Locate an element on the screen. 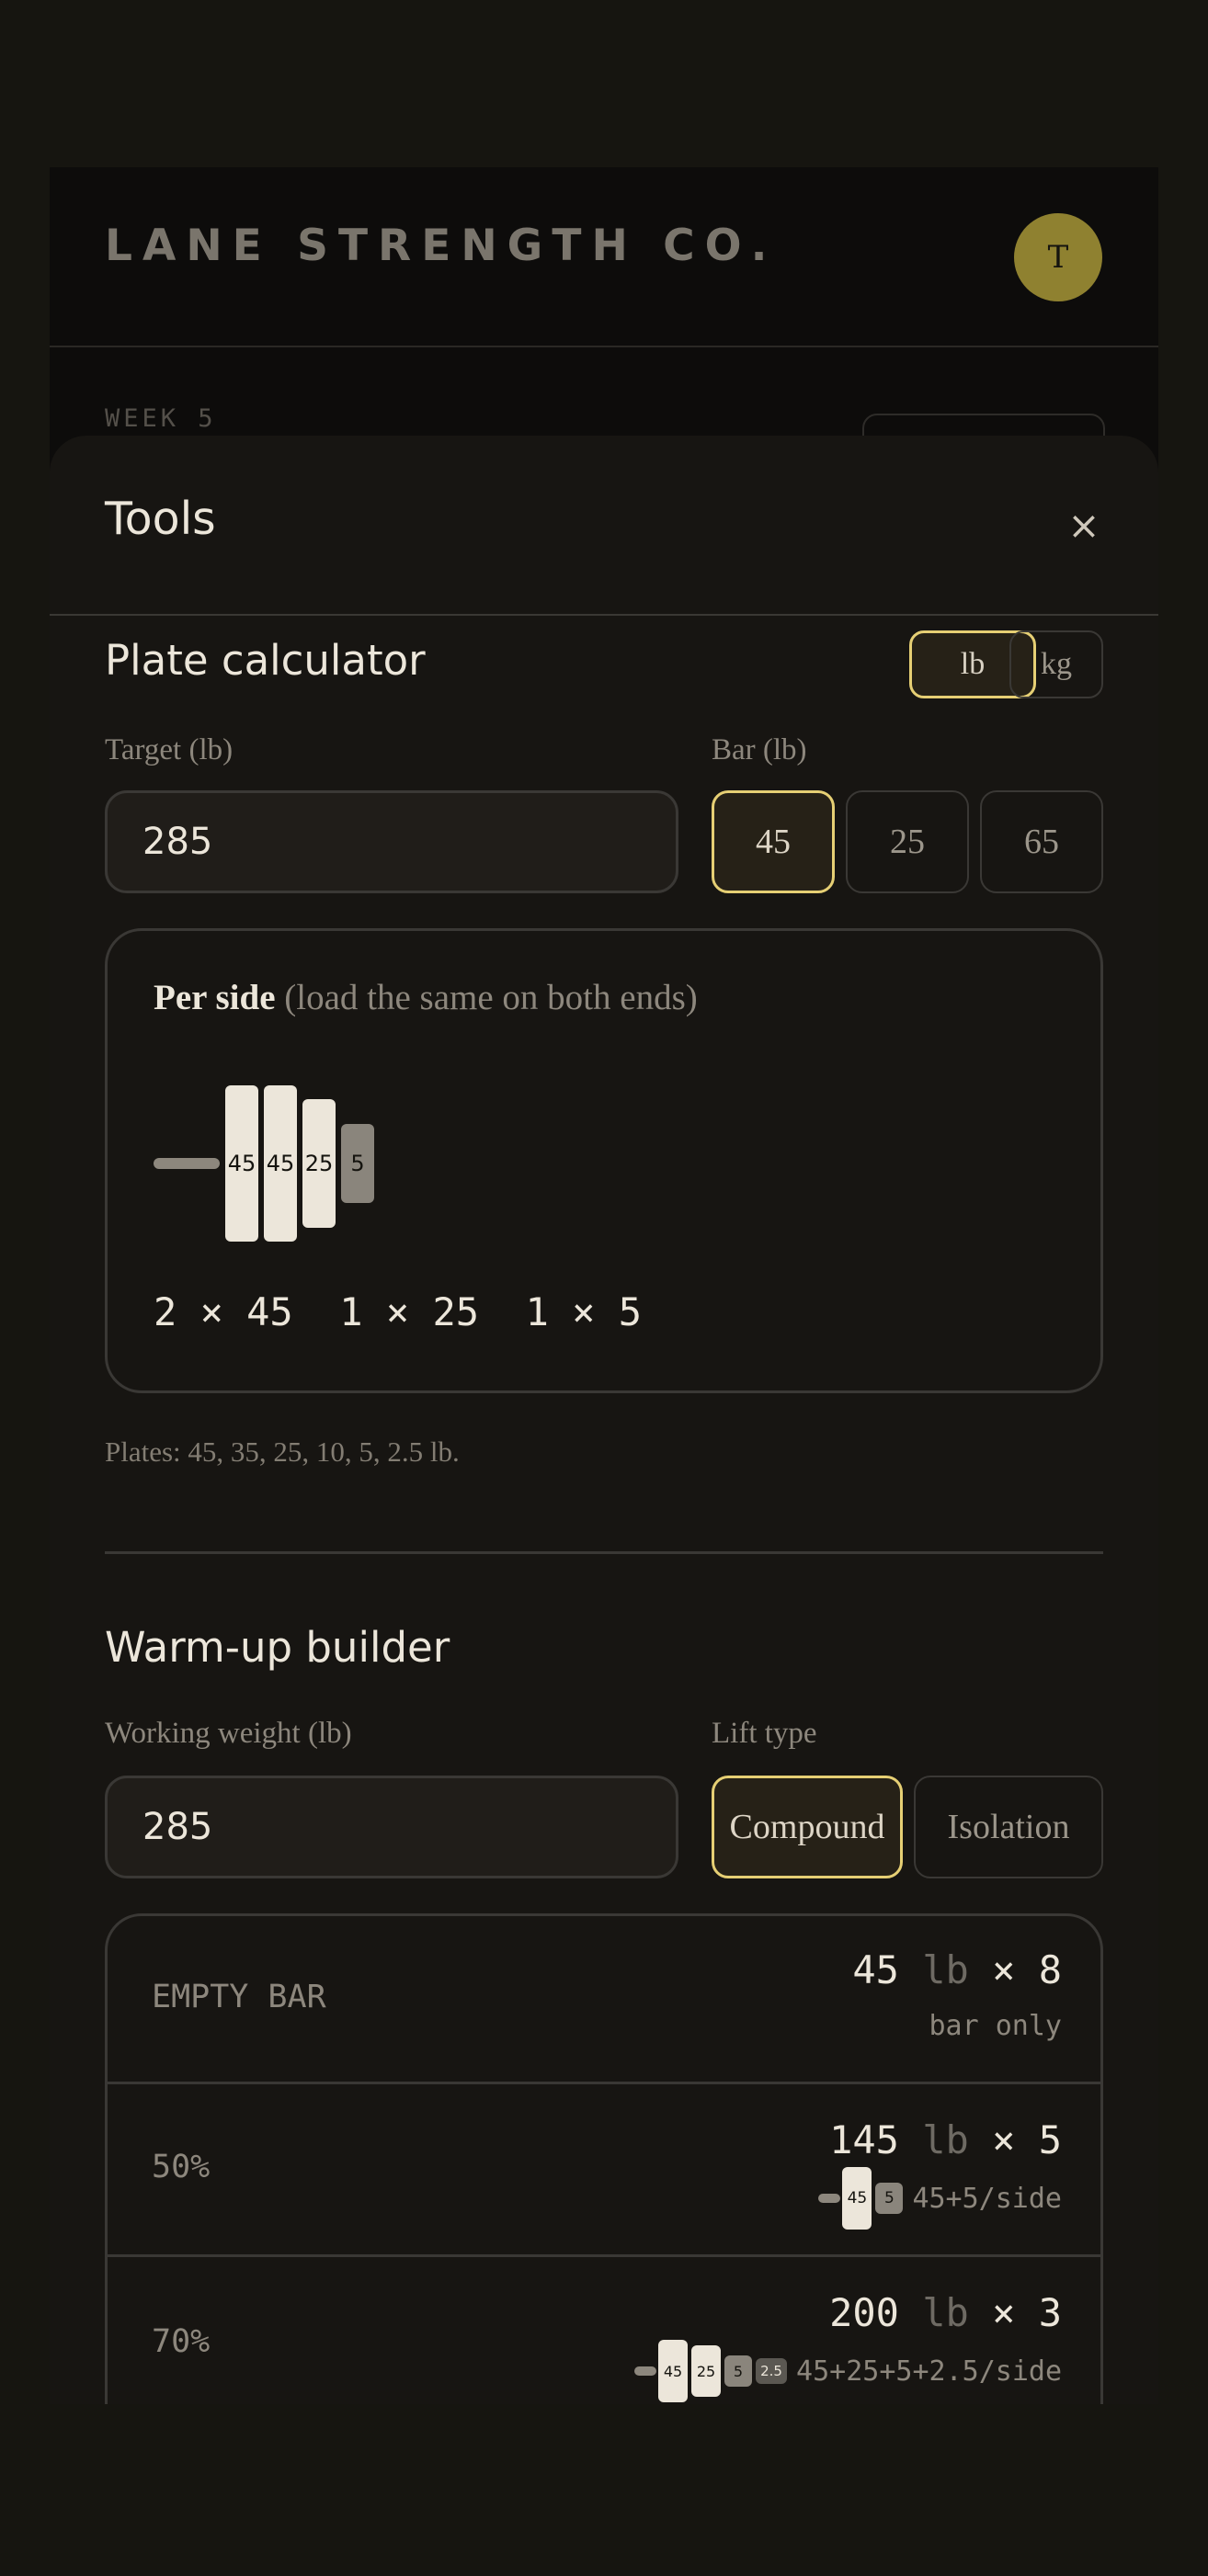  detail-text: 45+25+5+2.5/side is located at coordinates (929, 2371).